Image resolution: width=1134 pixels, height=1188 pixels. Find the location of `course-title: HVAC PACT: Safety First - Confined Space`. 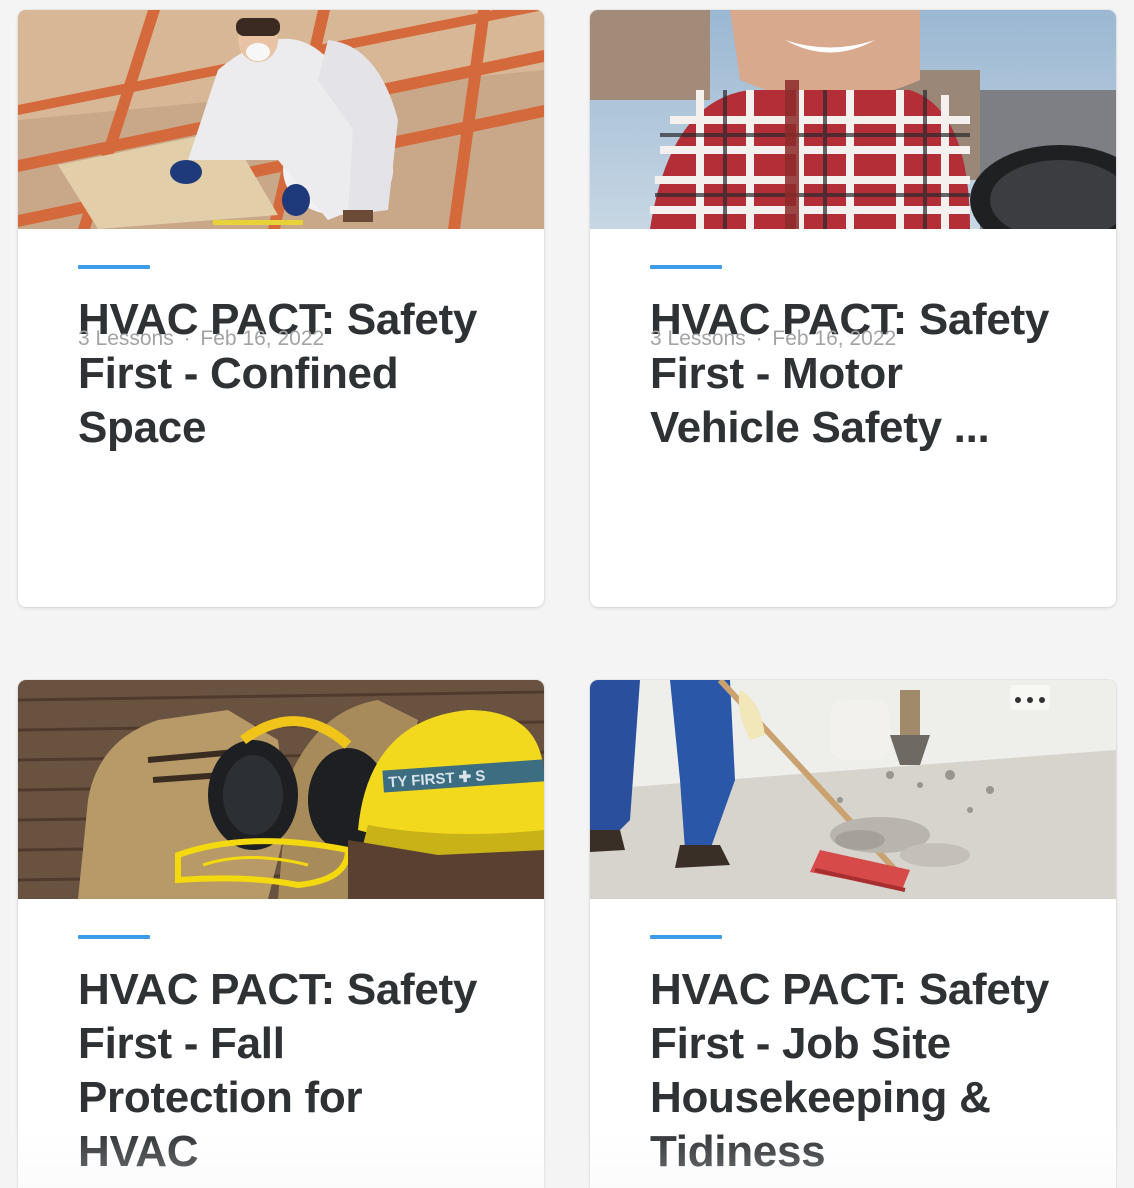

course-title: HVAC PACT: Safety First - Confined Space is located at coordinates (281, 374).